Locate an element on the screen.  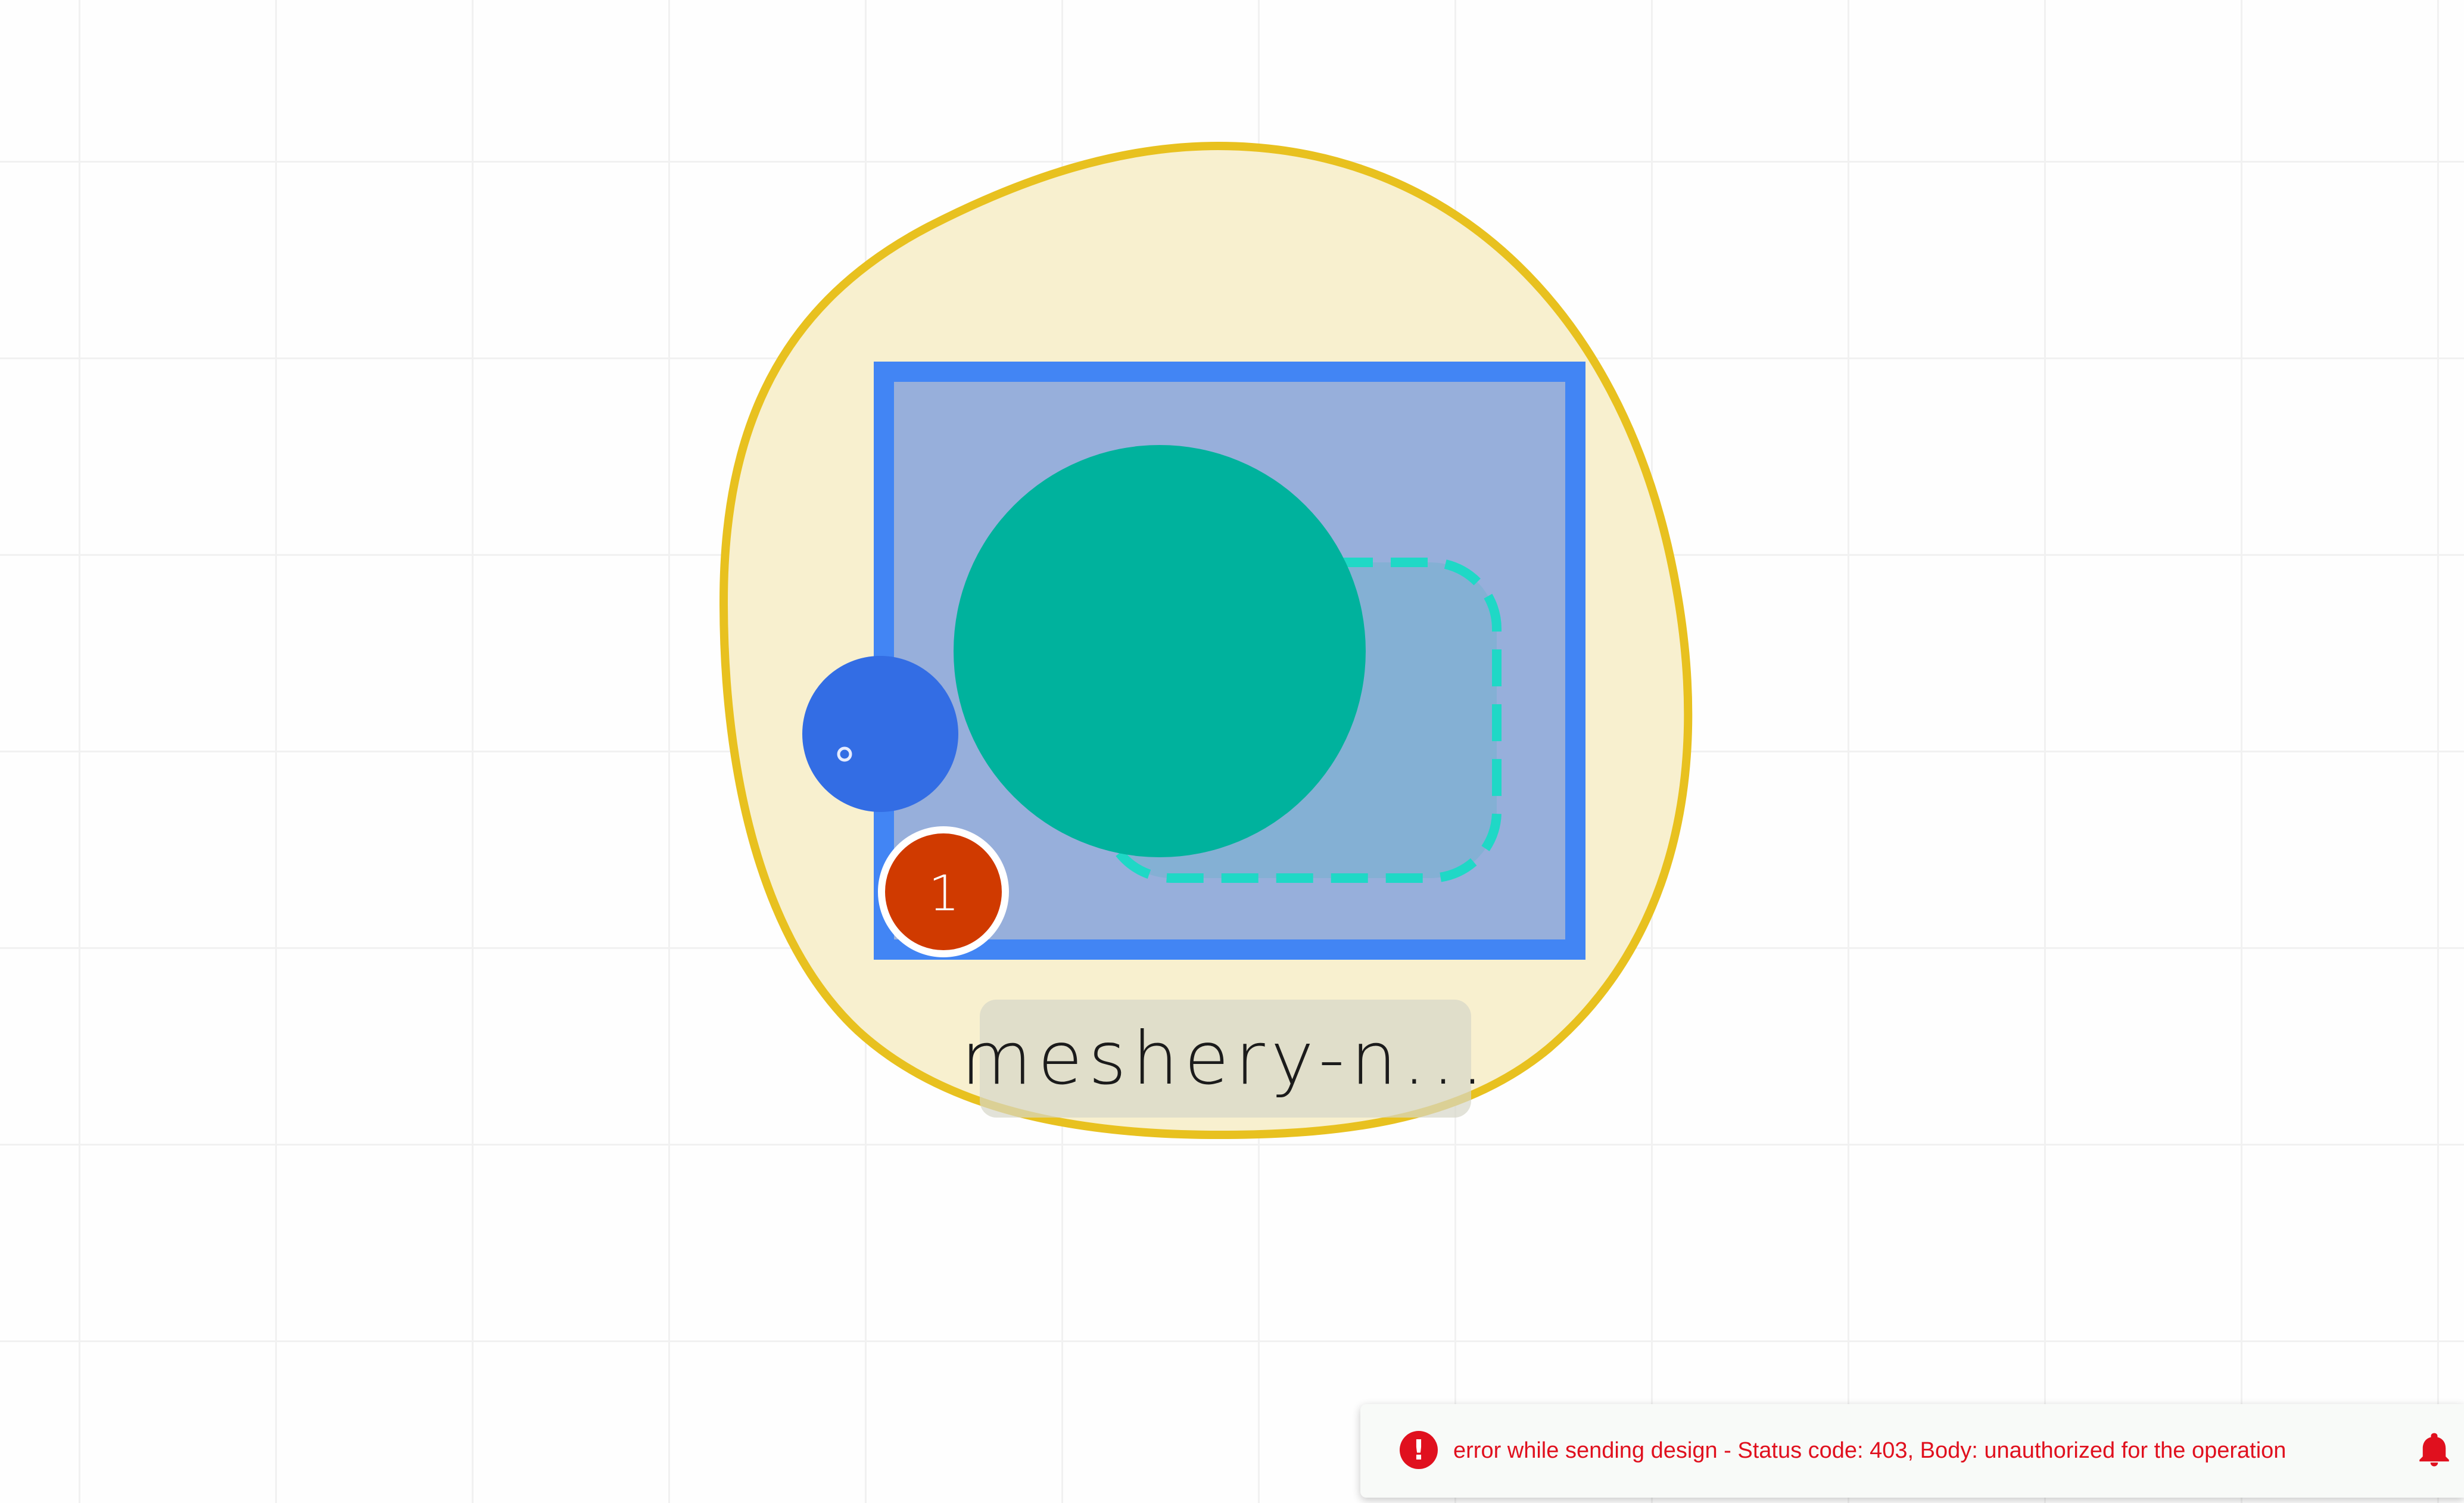
error-icon: ! is located at coordinates (1419, 1450).